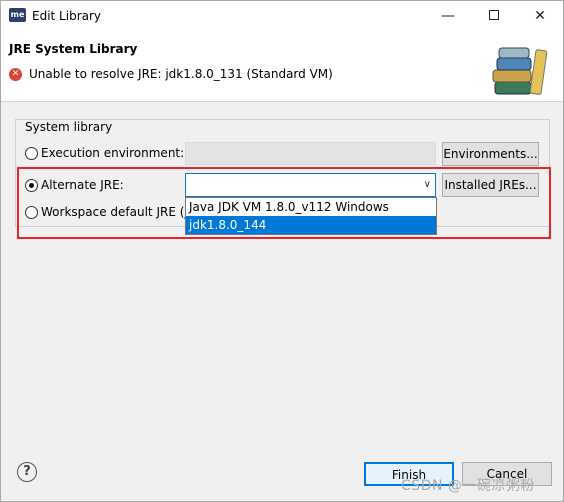 The image size is (564, 502). Describe the element at coordinates (31, 153) in the screenshot. I see `execution-environment-radio` at that location.